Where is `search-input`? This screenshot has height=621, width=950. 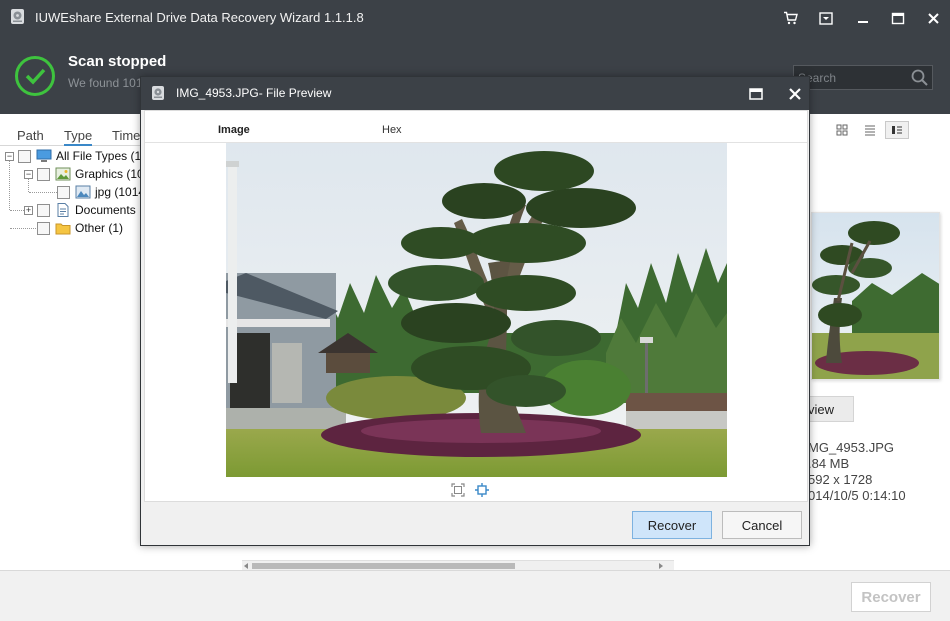 search-input is located at coordinates (853, 78).